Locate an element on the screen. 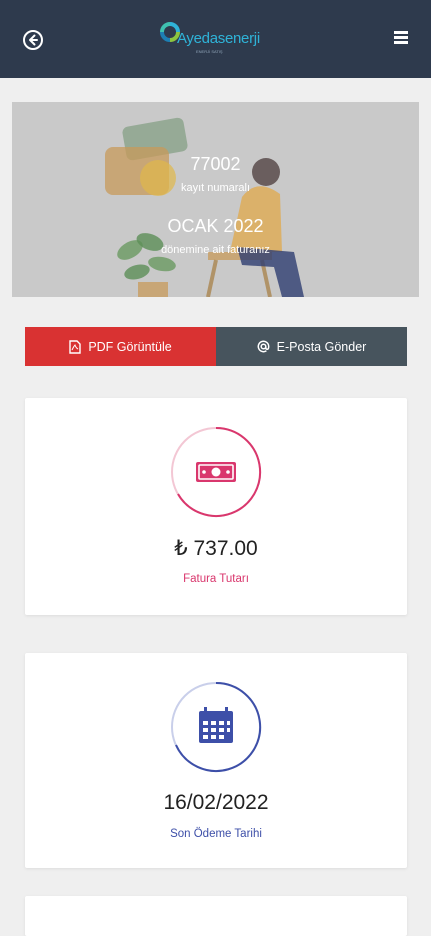 This screenshot has width=431, height=936. calendar-icon is located at coordinates (216, 725).